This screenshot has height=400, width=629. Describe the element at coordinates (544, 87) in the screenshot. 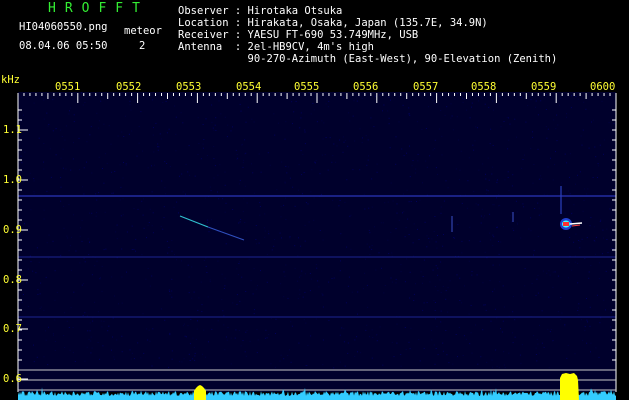

I see `x-tick-label: 0559` at that location.